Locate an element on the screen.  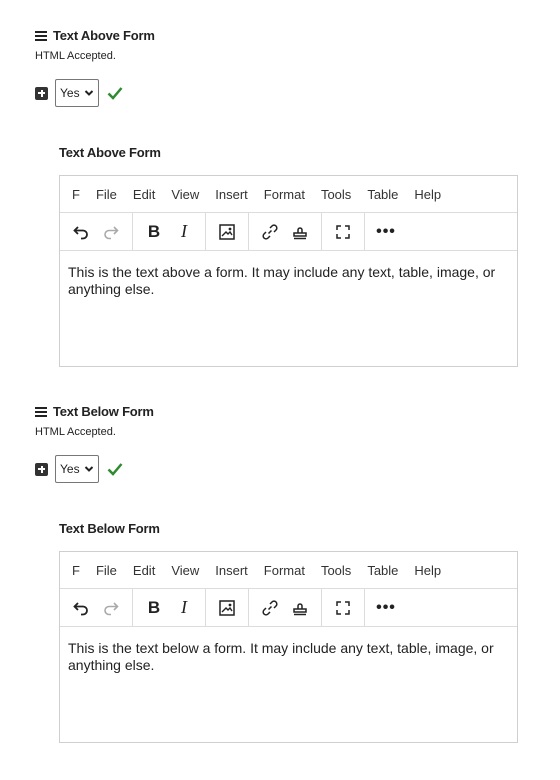
section-title: Text Below Form is located at coordinates (103, 411).